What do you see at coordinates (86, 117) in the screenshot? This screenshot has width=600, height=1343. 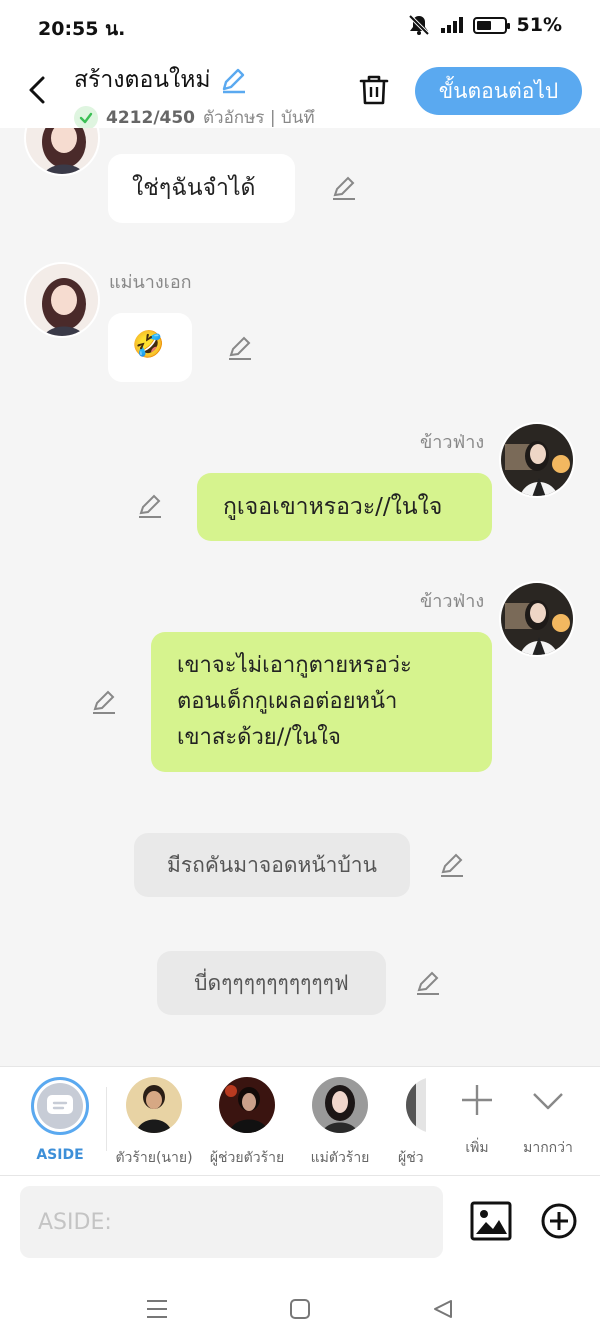 I see `check-icon` at bounding box center [86, 117].